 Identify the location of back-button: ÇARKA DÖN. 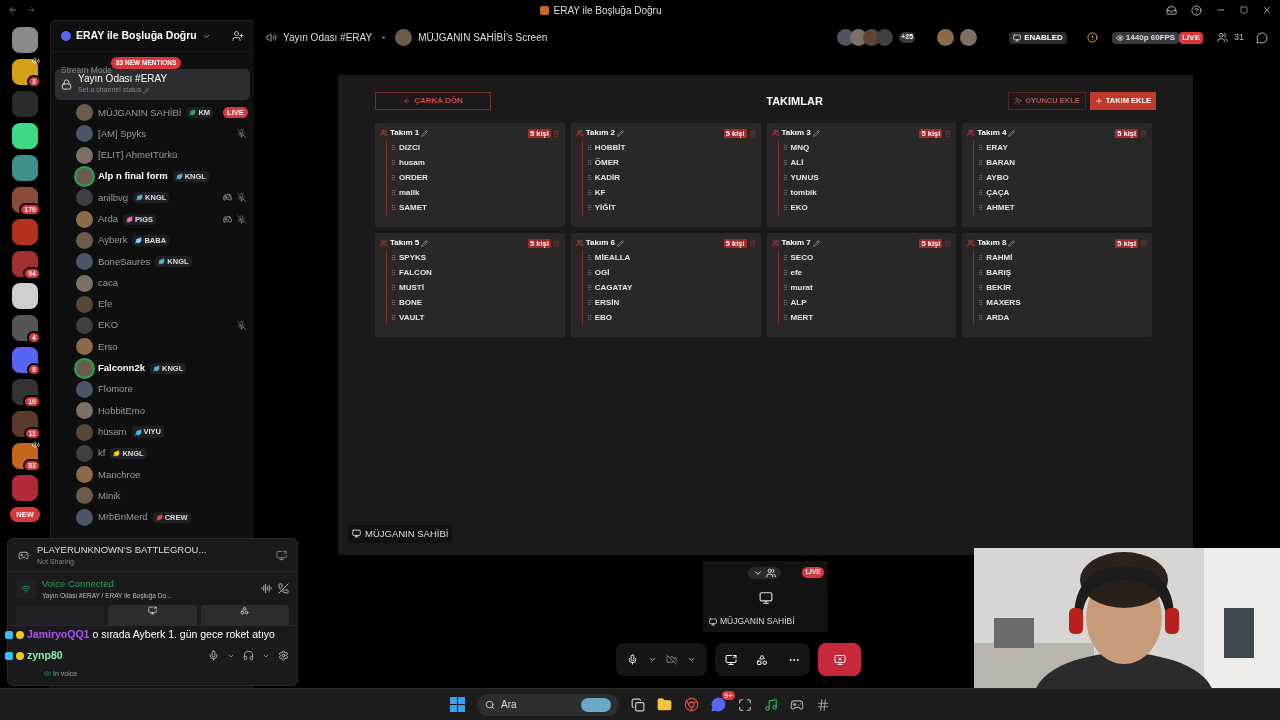
(433, 101).